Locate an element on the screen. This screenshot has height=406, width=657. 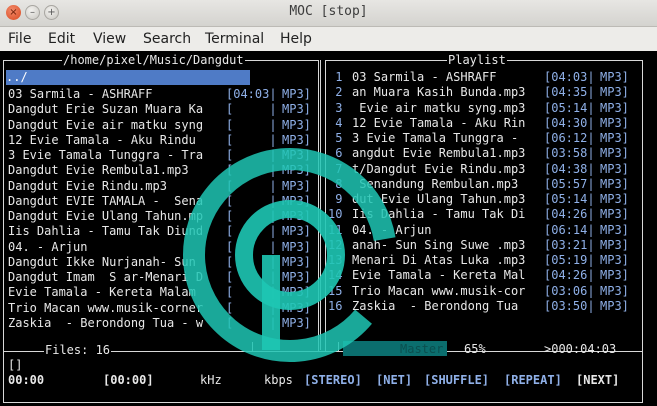
window-titlebar: × – + MOC [stop] is located at coordinates (328, 13).